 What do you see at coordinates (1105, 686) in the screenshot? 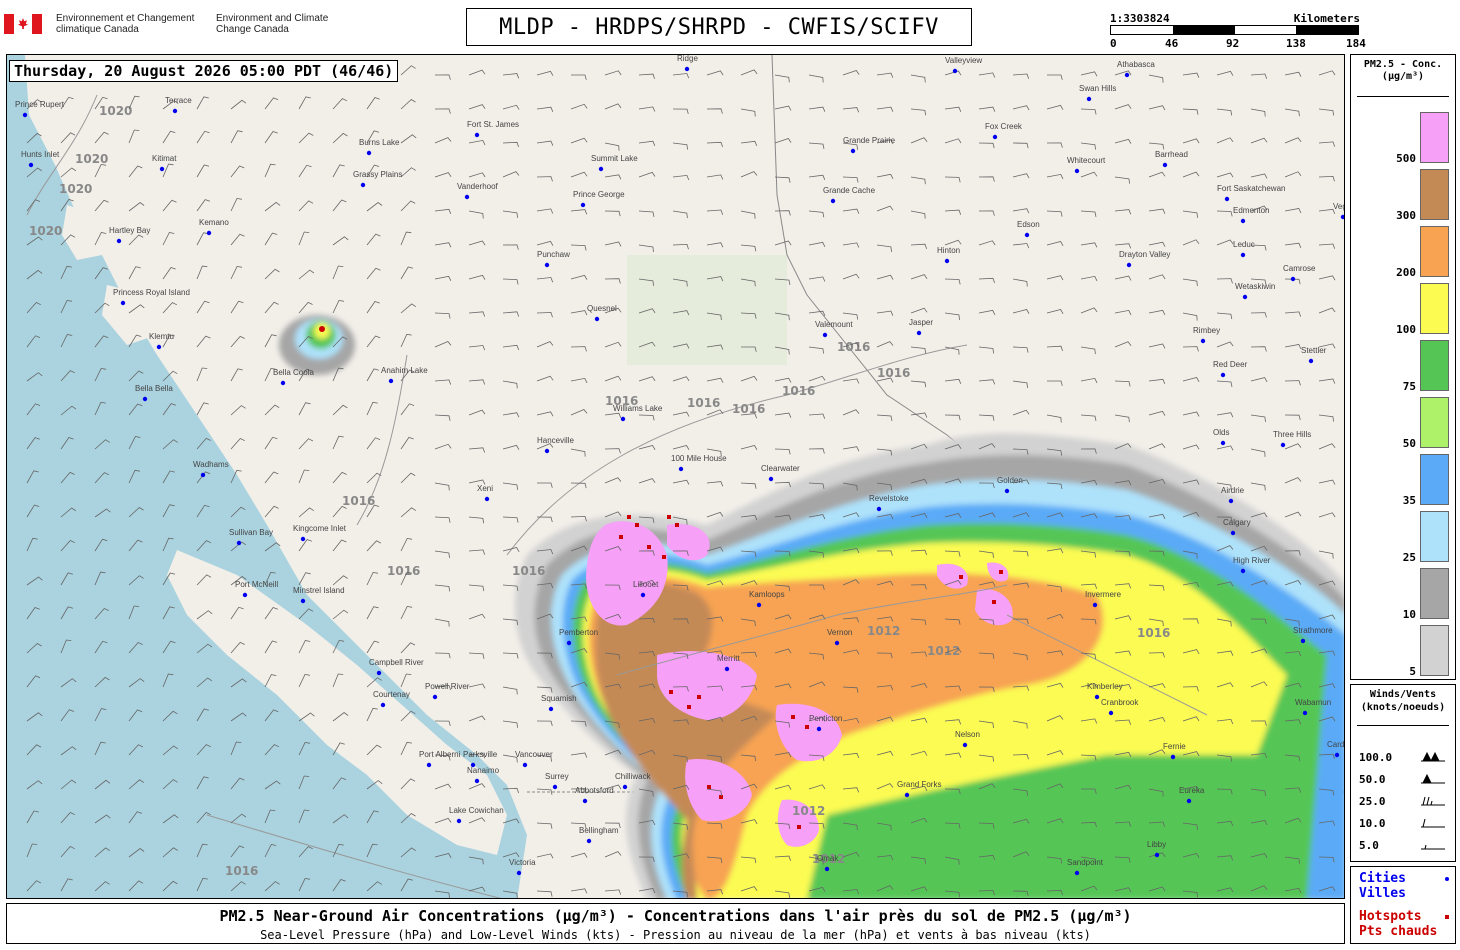
I see `city-label: Kimberley` at bounding box center [1105, 686].